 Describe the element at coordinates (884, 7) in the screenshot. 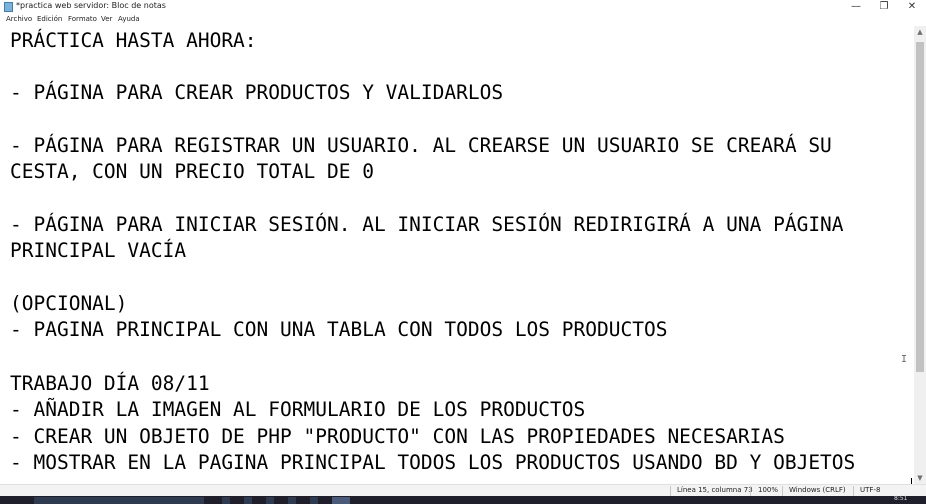

I see `maximize-button: ❐` at that location.